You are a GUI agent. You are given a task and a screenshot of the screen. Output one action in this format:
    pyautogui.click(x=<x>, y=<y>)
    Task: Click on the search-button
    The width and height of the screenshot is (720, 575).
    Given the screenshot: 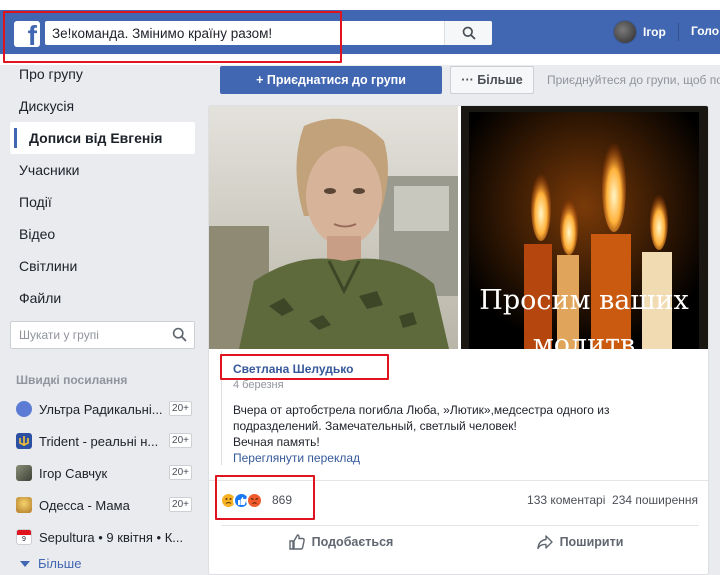 What is the action you would take?
    pyautogui.click(x=468, y=33)
    